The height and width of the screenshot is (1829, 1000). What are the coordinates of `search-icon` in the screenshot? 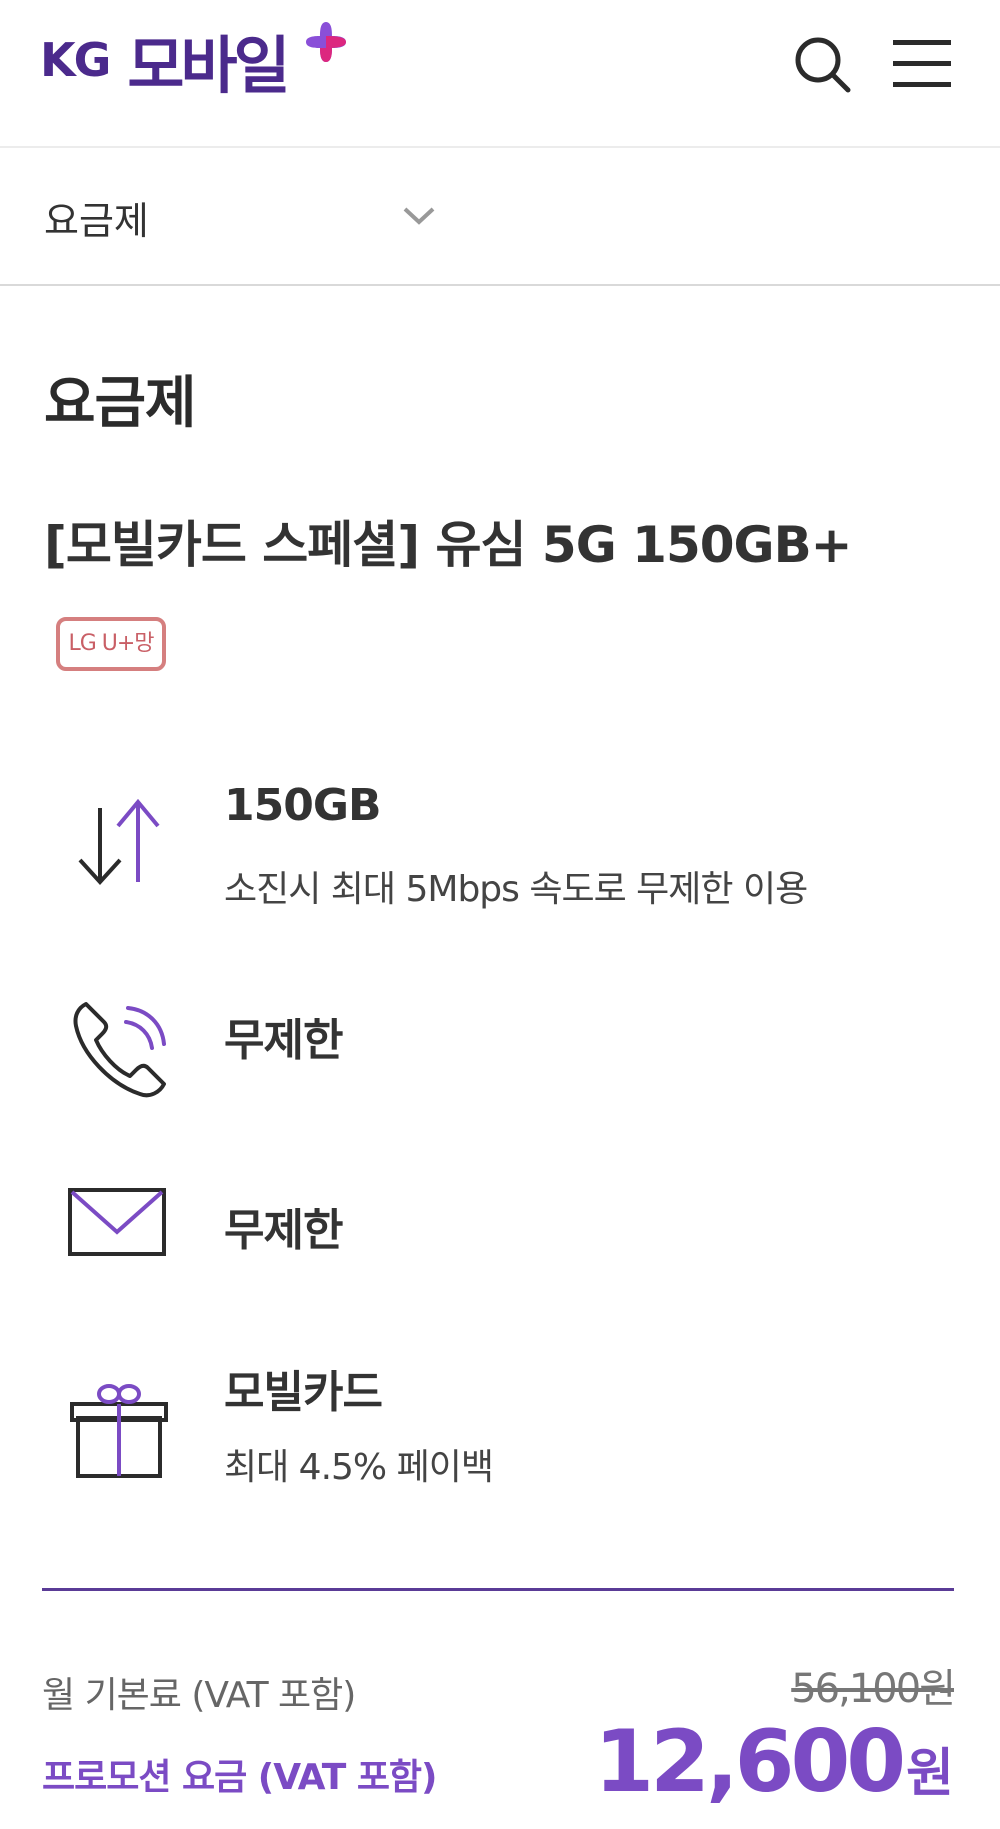 It's located at (823, 65).